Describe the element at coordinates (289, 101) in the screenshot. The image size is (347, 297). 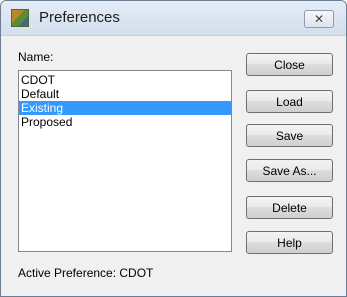
I see `load-button: Load` at that location.